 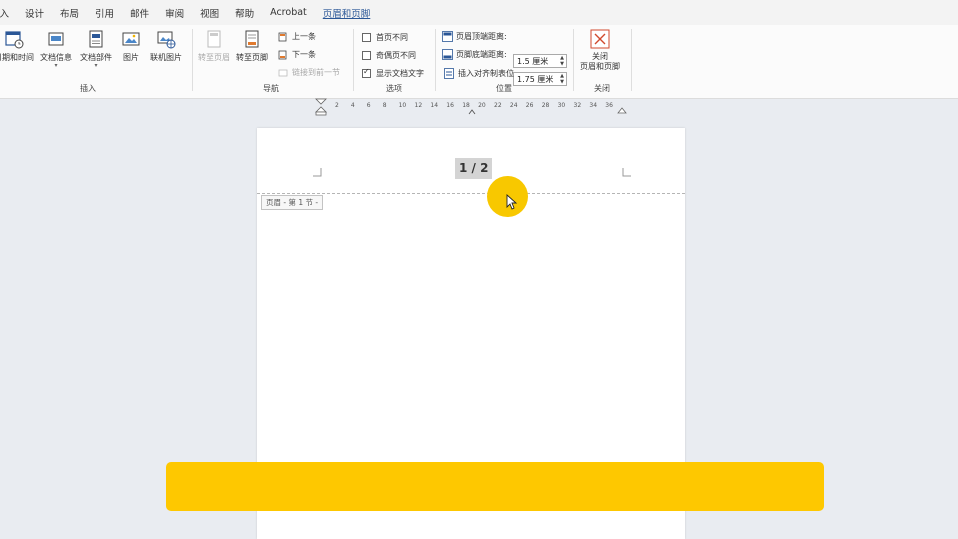 I want to click on tab-header-footer: 页眉和页脚, so click(x=347, y=13).